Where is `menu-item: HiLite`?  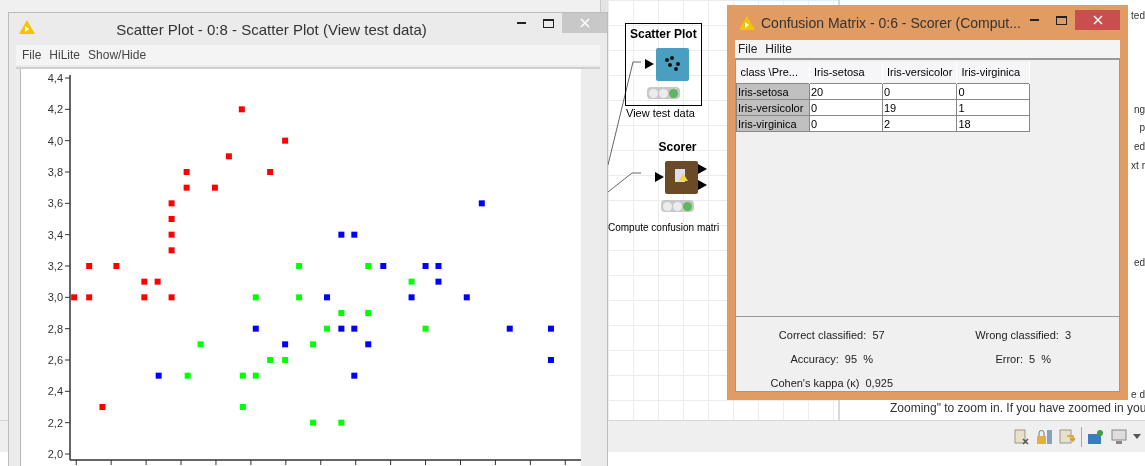 menu-item: HiLite is located at coordinates (65, 55).